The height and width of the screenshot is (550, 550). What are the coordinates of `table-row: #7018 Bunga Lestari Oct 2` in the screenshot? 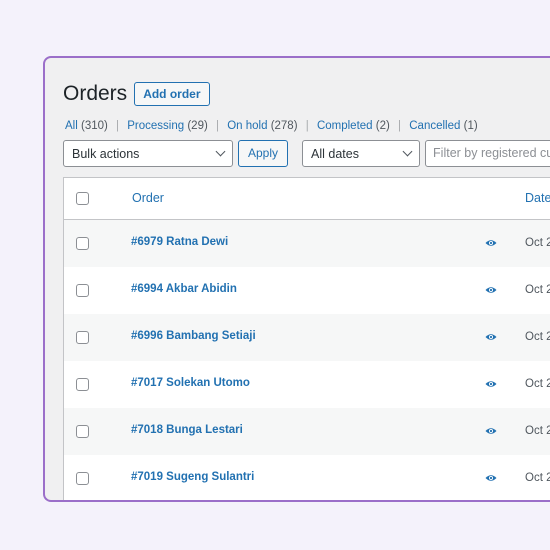 It's located at (307, 431).